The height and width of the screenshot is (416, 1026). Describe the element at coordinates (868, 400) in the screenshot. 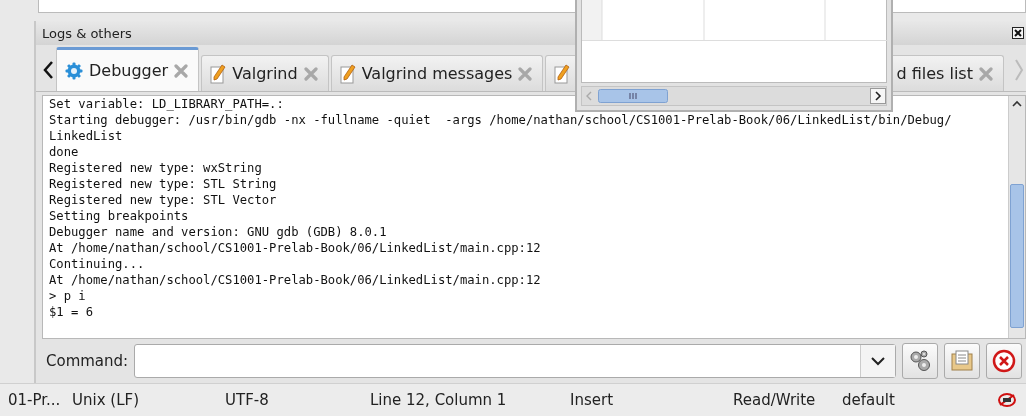

I see `status-text: default` at that location.